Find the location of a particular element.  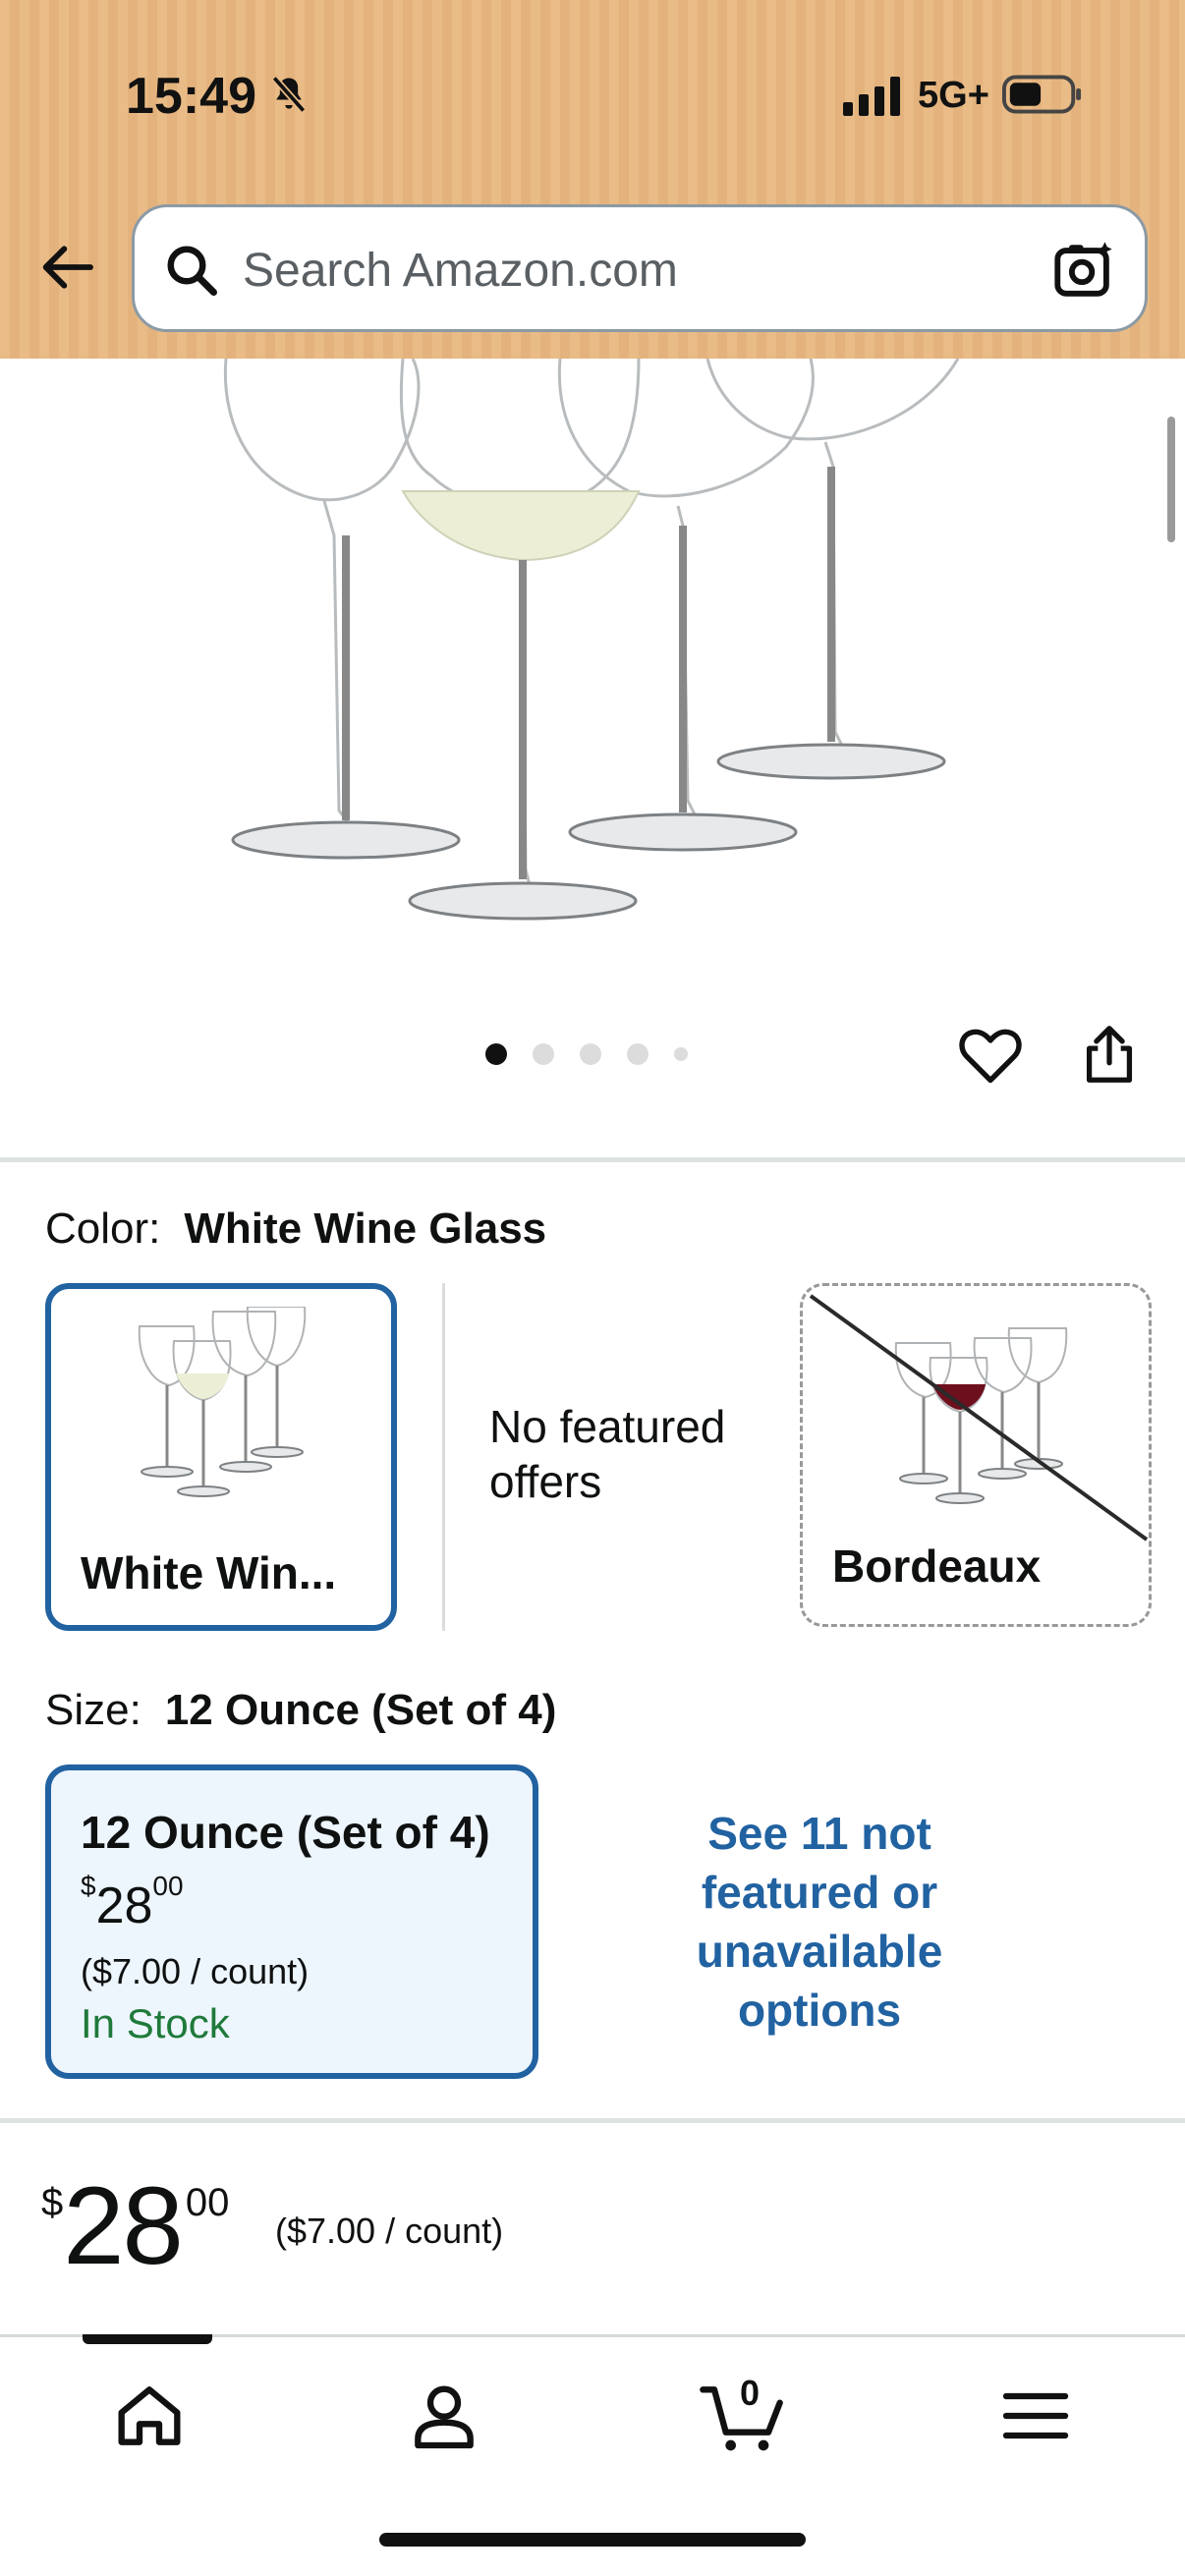

account-icon is located at coordinates (444, 2416).